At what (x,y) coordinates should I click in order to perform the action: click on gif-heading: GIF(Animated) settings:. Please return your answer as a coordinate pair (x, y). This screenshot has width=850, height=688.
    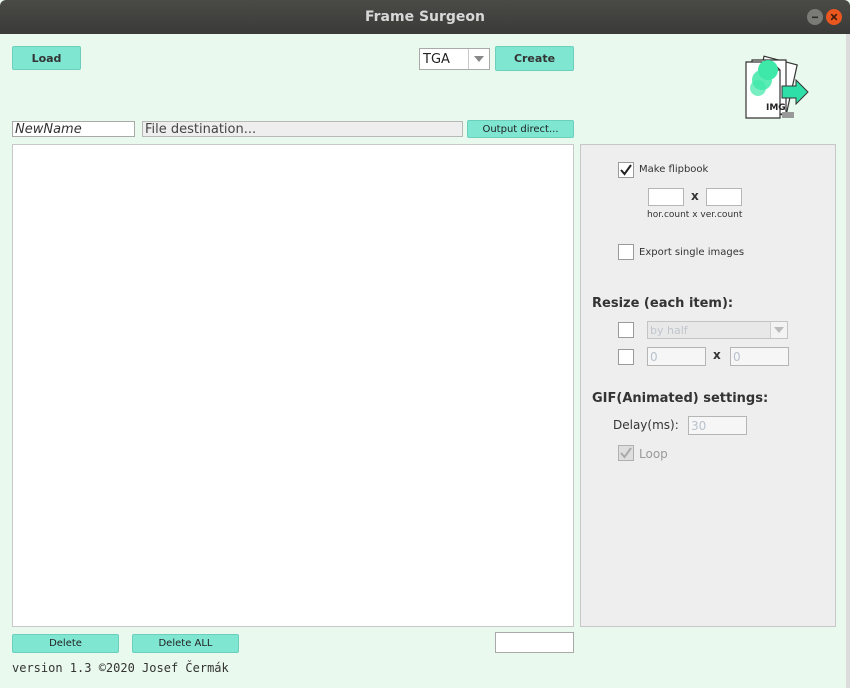
    Looking at the image, I should click on (680, 398).